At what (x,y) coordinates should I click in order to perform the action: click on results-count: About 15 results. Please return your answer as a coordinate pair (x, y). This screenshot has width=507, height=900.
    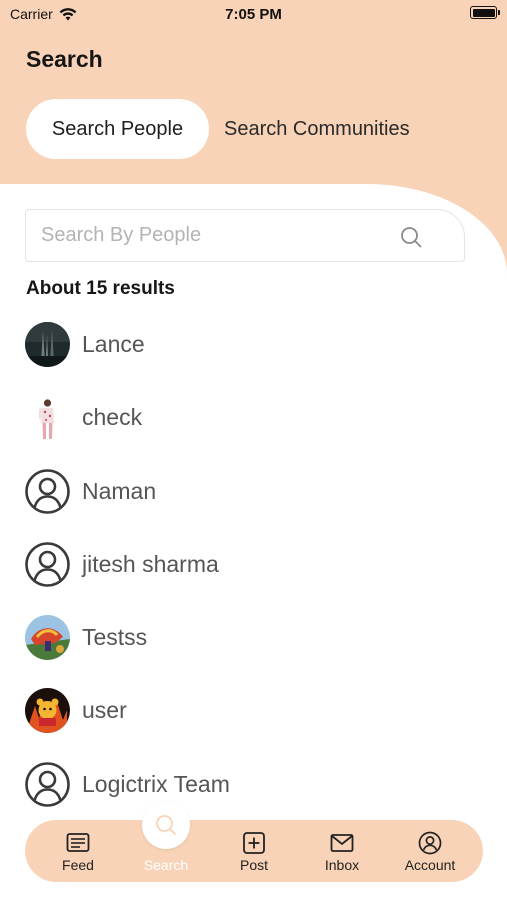
    Looking at the image, I should click on (100, 288).